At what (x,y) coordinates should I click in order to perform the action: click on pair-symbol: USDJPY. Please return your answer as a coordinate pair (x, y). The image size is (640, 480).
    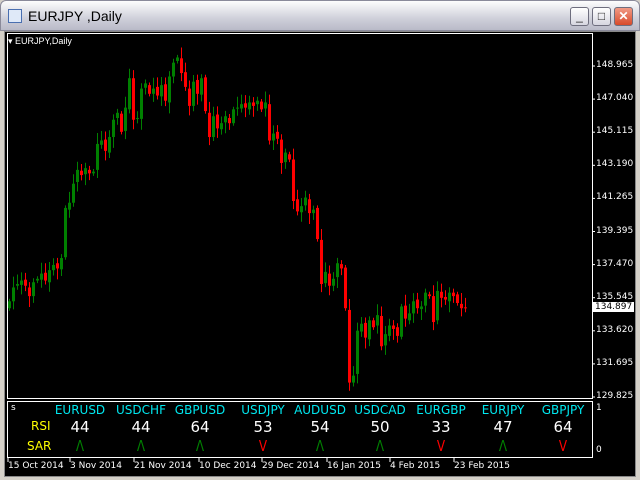
    Looking at the image, I should click on (263, 410).